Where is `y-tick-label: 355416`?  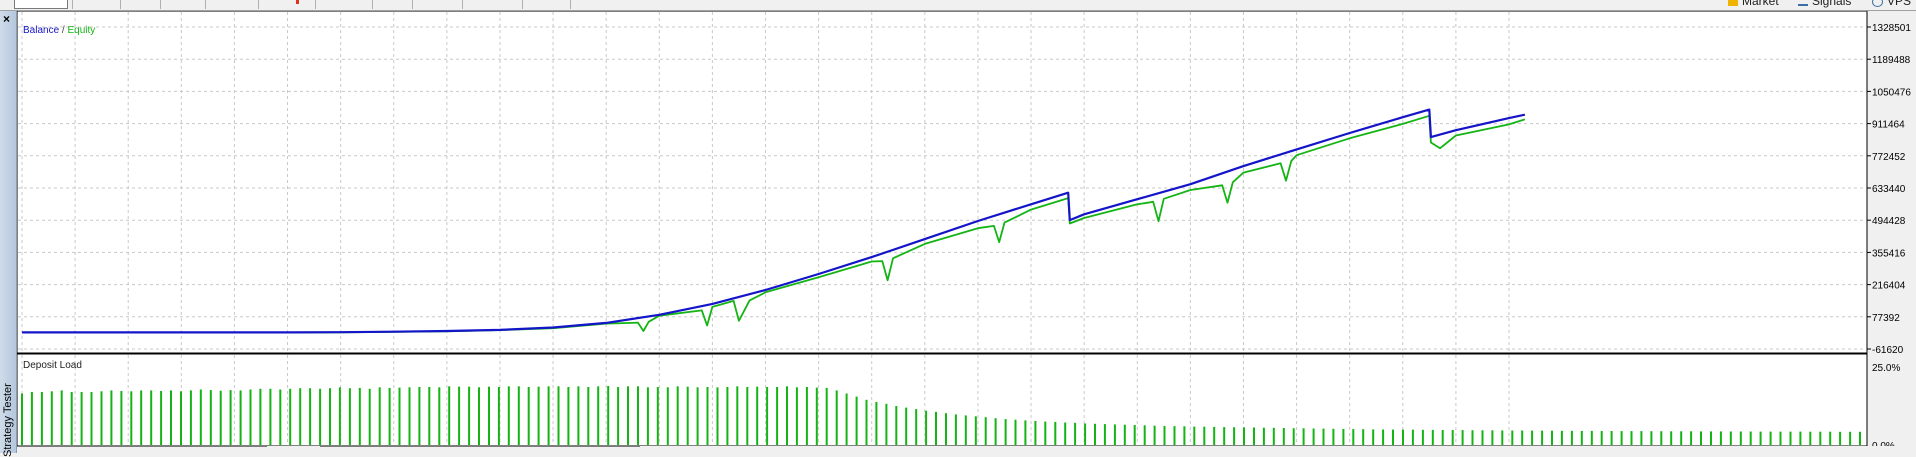 y-tick-label: 355416 is located at coordinates (1889, 253).